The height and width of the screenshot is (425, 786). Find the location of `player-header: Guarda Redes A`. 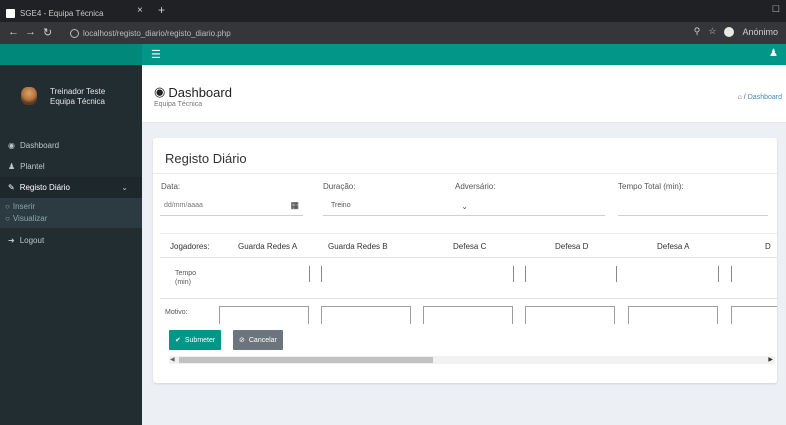

player-header: Guarda Redes A is located at coordinates (268, 246).